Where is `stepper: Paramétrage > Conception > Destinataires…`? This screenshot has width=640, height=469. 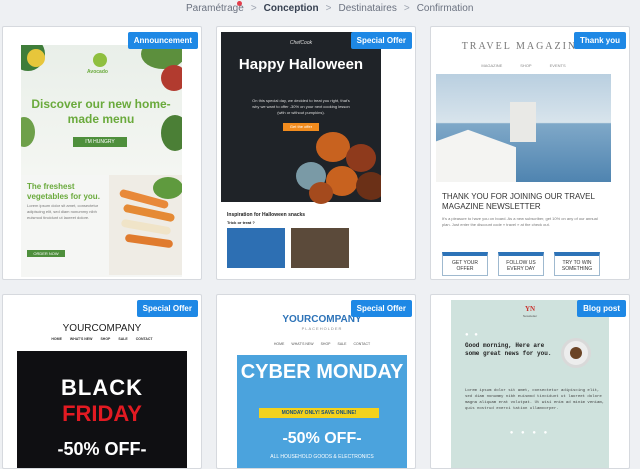
stepper: Paramétrage > Conception > Destinataires… is located at coordinates (329, 8).